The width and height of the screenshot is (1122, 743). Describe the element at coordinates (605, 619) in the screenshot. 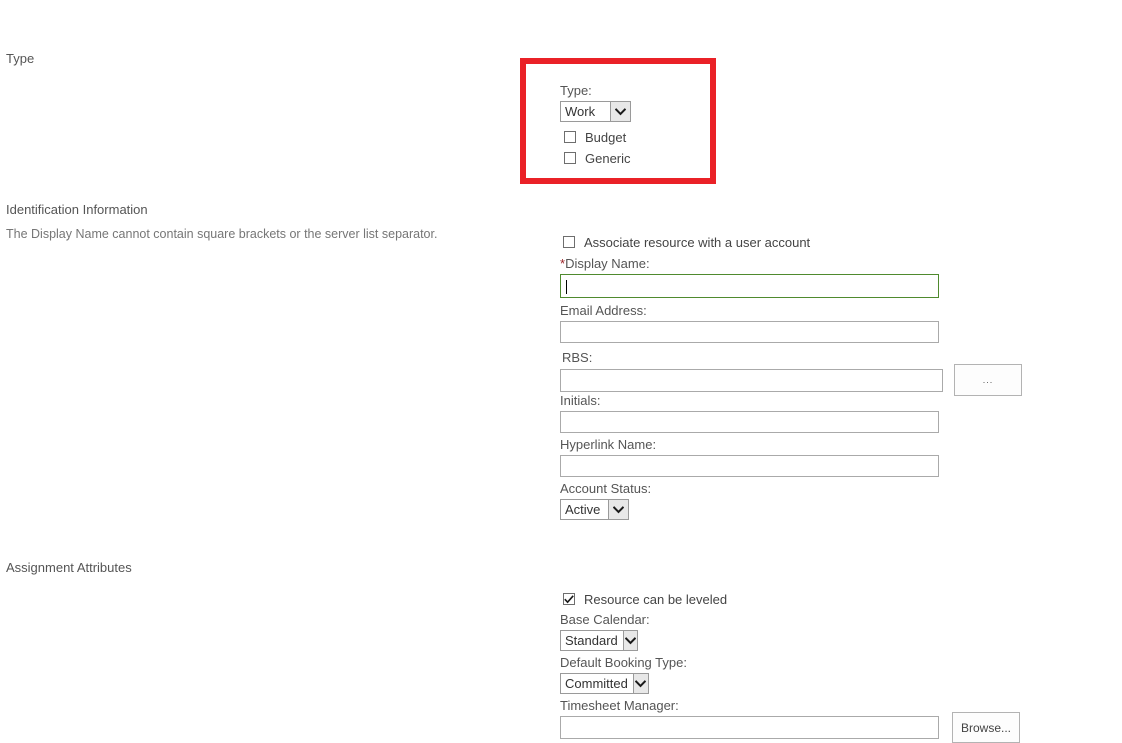

I see `base-calendar-label: Base Calendar:` at that location.